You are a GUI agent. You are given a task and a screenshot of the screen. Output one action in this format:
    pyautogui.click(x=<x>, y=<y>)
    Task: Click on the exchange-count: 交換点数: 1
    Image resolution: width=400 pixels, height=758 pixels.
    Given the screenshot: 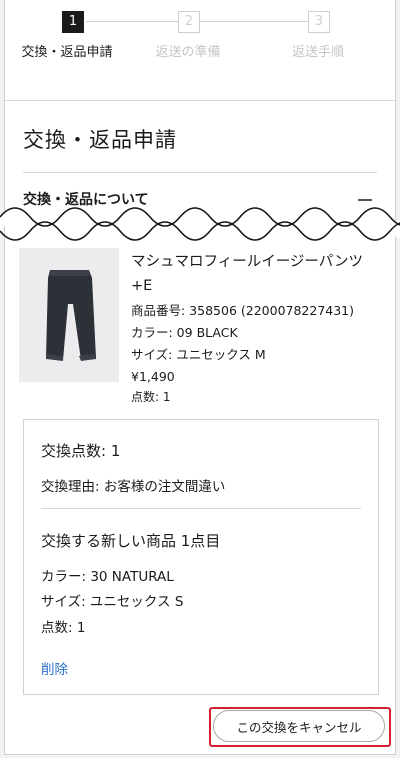 What is the action you would take?
    pyautogui.click(x=81, y=451)
    